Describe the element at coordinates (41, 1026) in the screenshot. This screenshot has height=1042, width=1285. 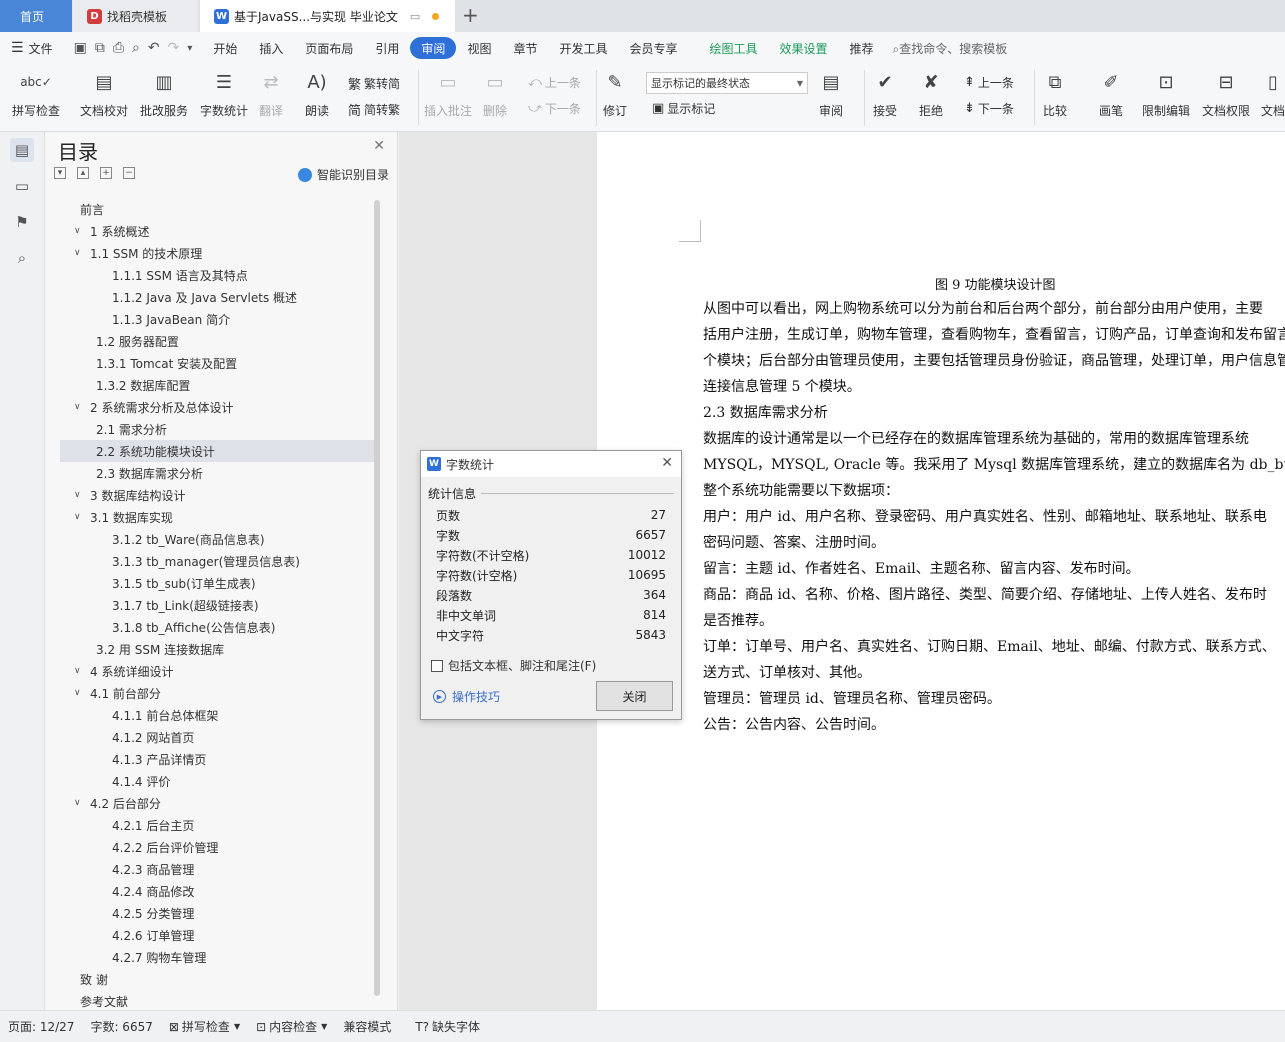
I see `page-indicator: 页面: 12/27` at that location.